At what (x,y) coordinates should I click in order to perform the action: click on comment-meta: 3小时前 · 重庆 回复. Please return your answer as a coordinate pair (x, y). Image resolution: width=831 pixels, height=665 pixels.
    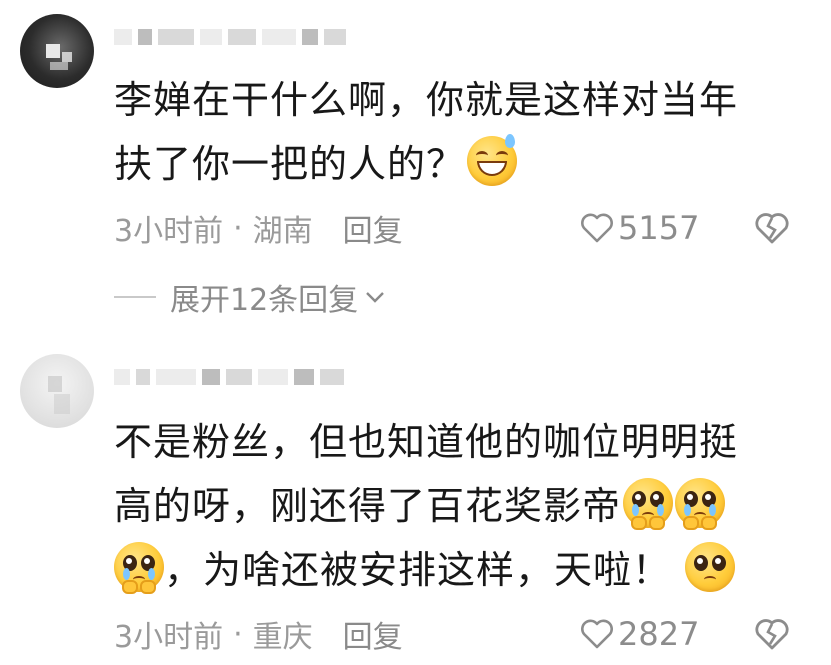
    Looking at the image, I should click on (258, 634).